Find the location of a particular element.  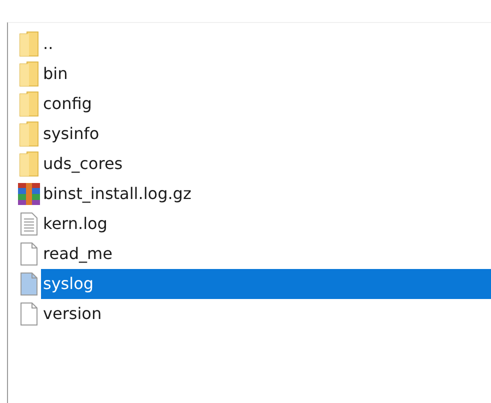

file-name: syslog is located at coordinates (266, 284).